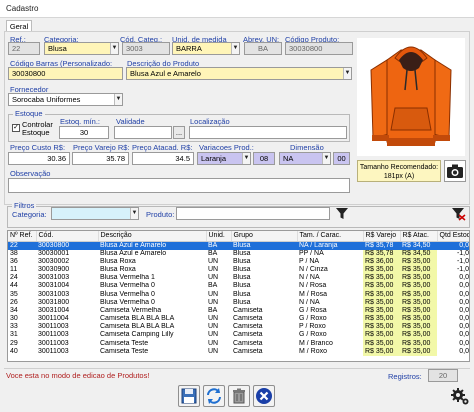 This screenshot has width=474, height=412. What do you see at coordinates (137, 327) in the screenshot?
I see `table-cell: Camiseta BLA BLA BLA` at bounding box center [137, 327].